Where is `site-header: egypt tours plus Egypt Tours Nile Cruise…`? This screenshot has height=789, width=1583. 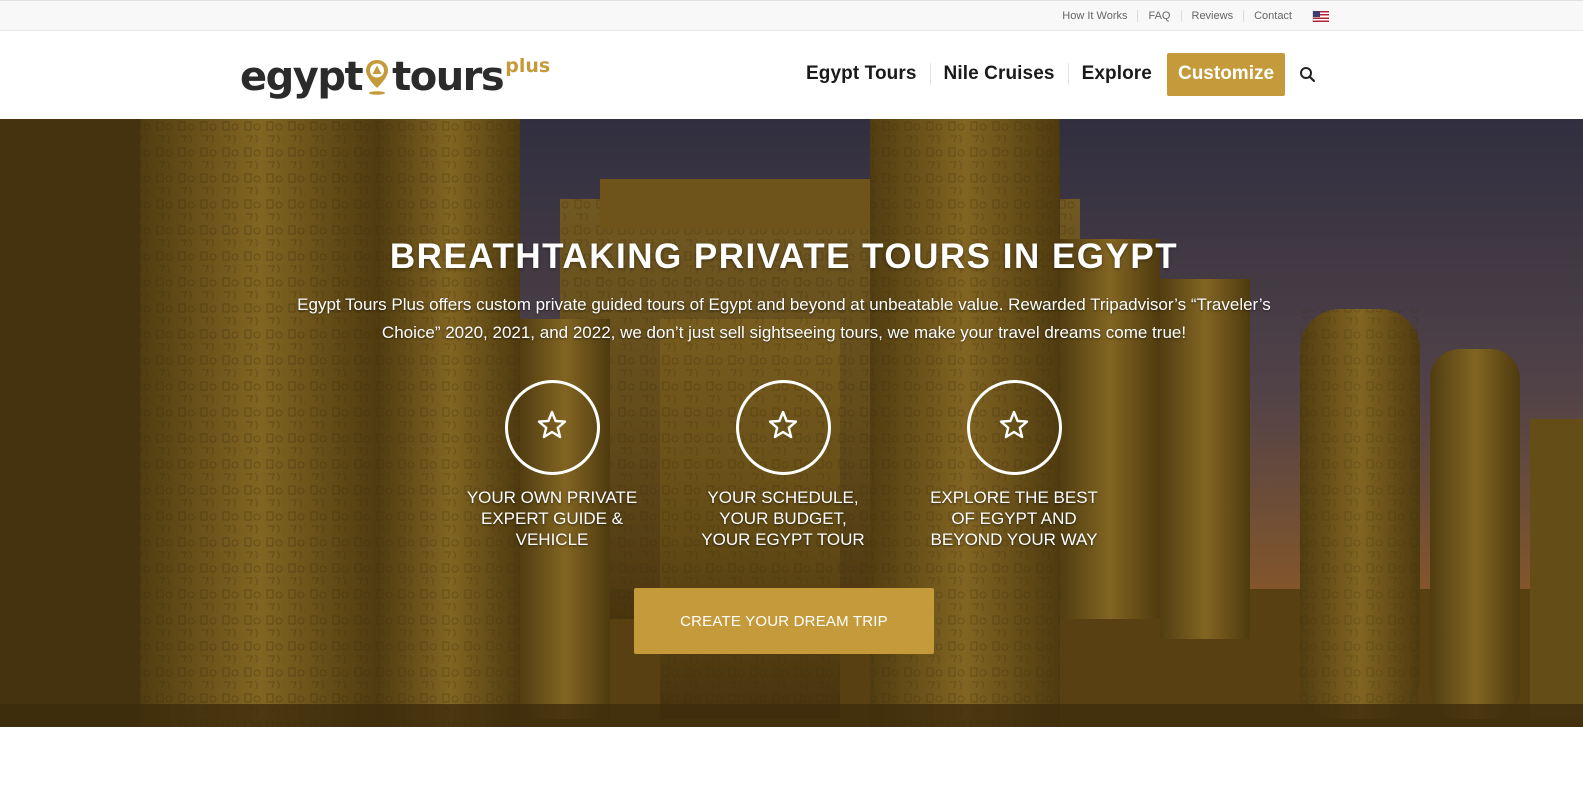 site-header: egypt tours plus Egypt Tours Nile Cruise… is located at coordinates (791, 75).